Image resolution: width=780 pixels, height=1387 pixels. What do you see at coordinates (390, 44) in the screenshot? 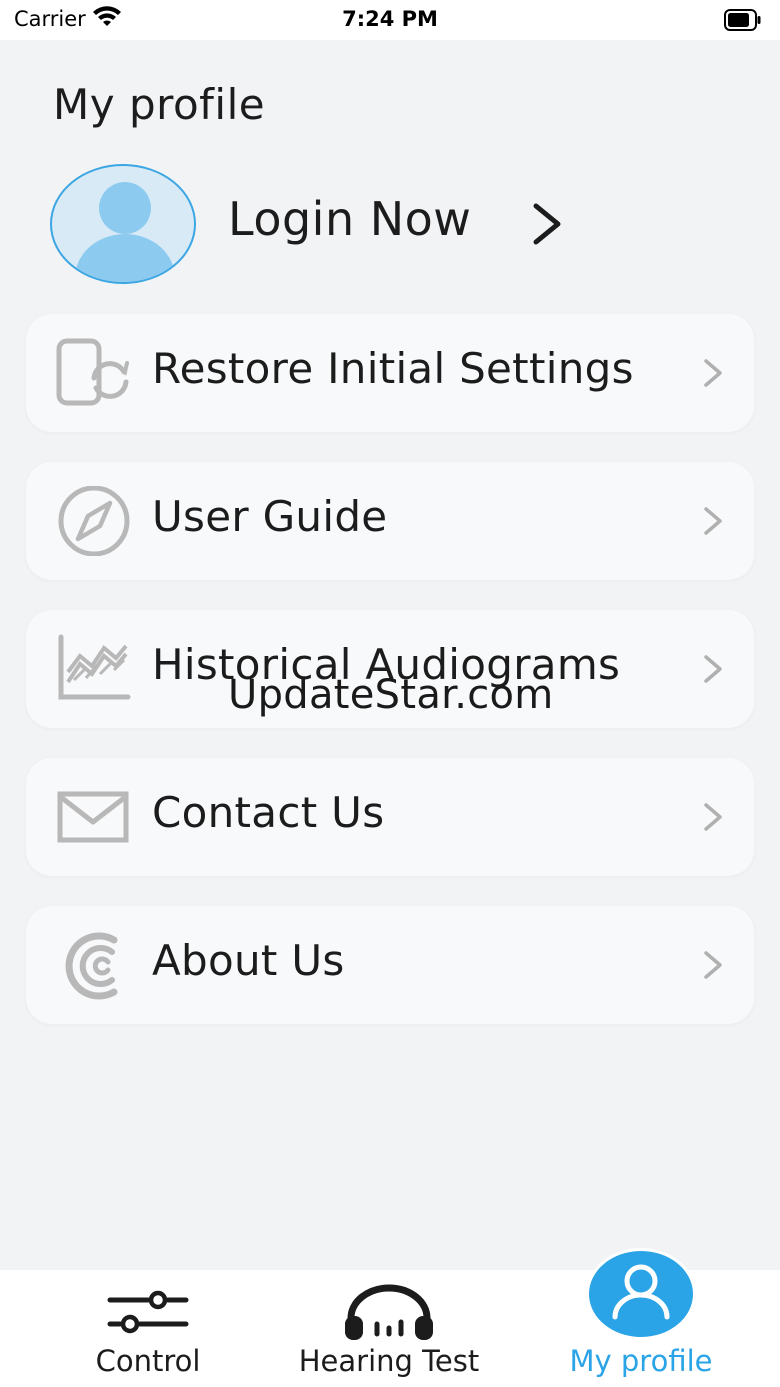
I see `status-bar-ghost` at bounding box center [390, 44].